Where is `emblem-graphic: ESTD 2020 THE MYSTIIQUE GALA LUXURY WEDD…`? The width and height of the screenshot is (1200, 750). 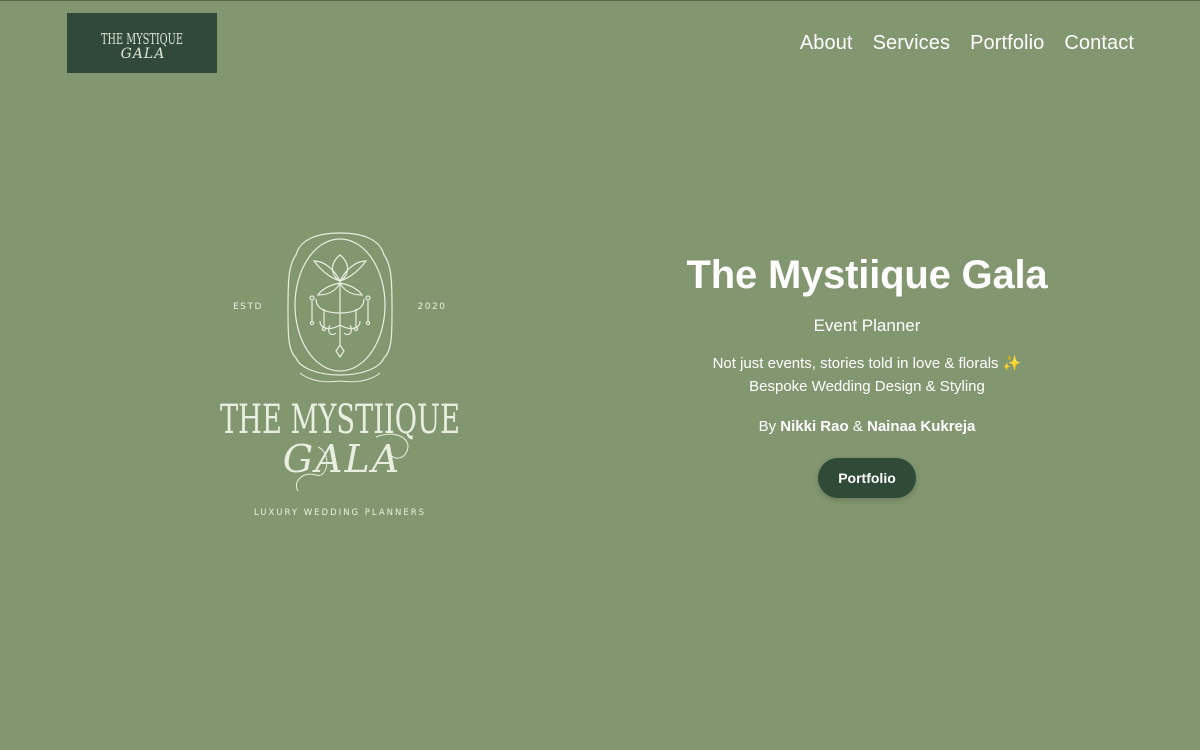
emblem-graphic: ESTD 2020 THE MYSTIIQUE GALA LUXURY WEDD… is located at coordinates (340, 375).